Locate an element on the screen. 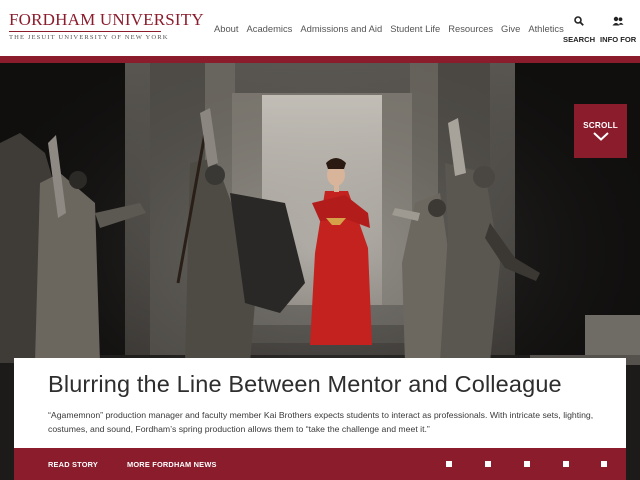 This screenshot has width=640, height=480. nav-athletics: Athletics is located at coordinates (545, 28).